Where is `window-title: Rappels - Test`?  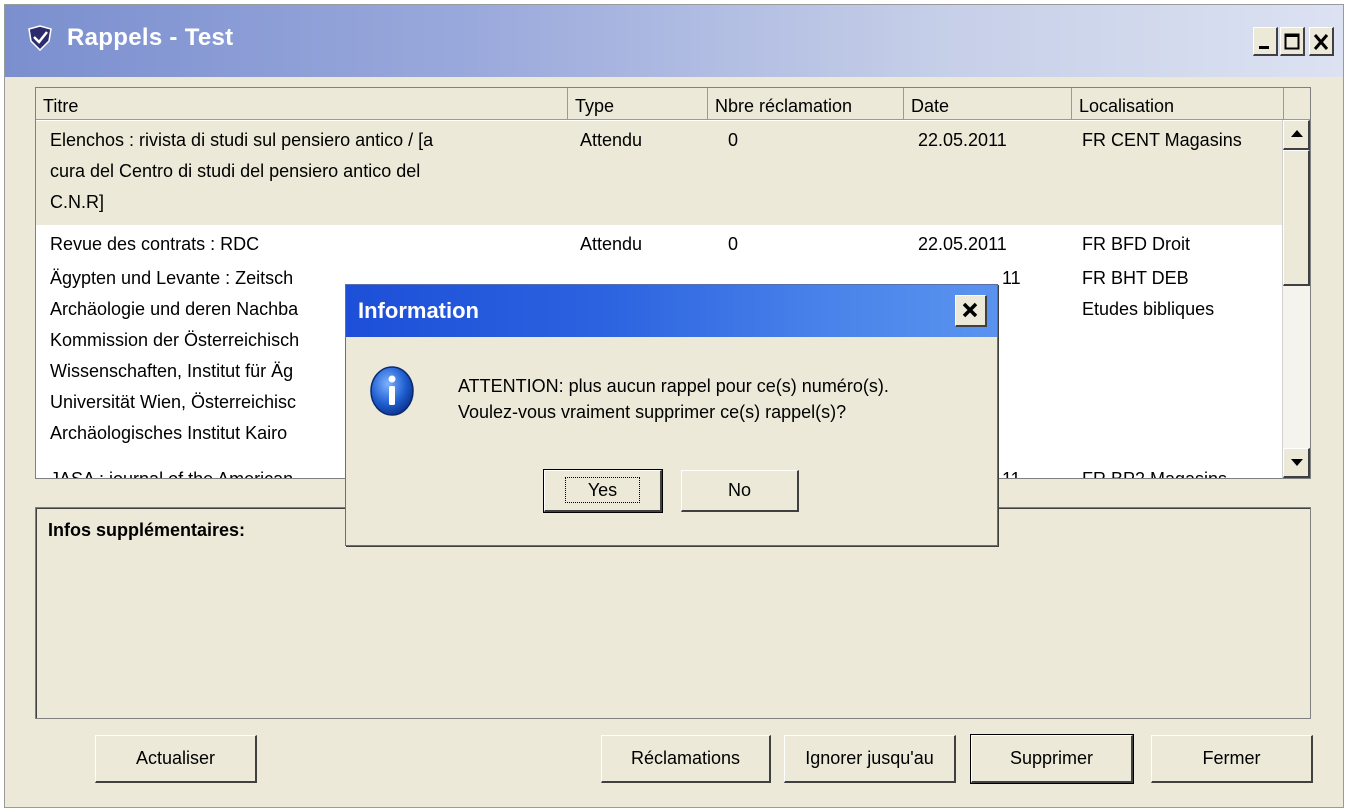 window-title: Rappels - Test is located at coordinates (150, 37).